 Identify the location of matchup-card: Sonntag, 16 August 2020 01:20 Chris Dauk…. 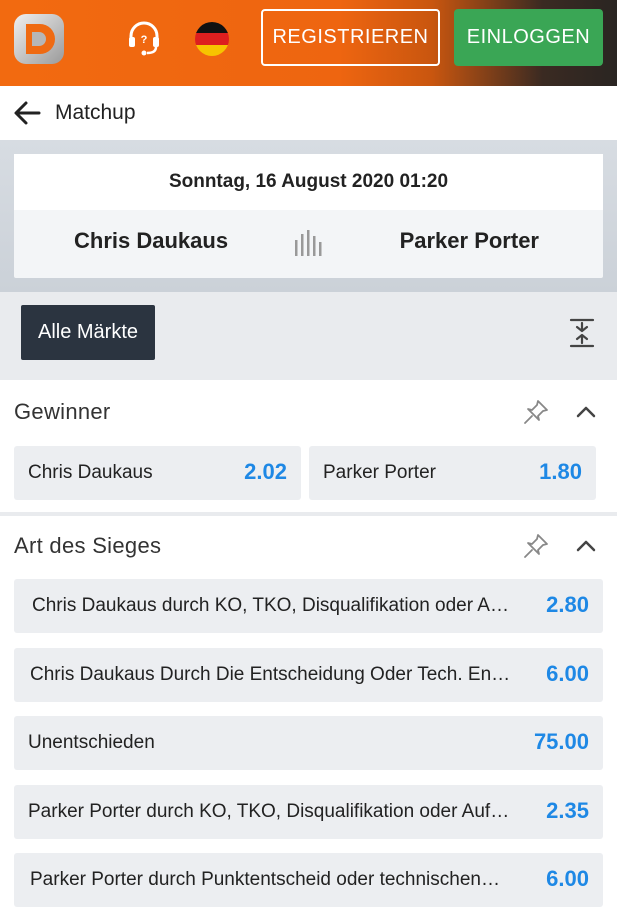
(308, 216).